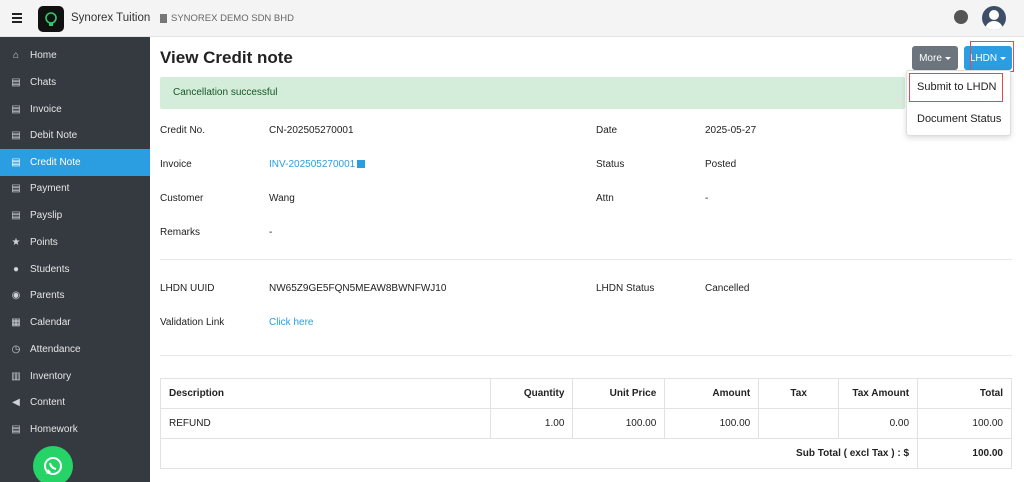 This screenshot has width=1024, height=482. Describe the element at coordinates (16, 242) in the screenshot. I see `star-icon: ★` at that location.